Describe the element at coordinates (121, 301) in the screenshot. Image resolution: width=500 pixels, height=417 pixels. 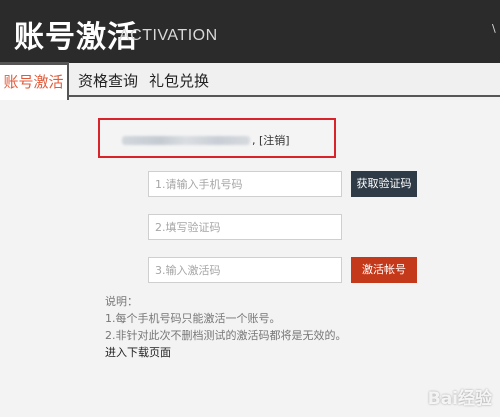
I see `instructions-label: 说明：` at that location.